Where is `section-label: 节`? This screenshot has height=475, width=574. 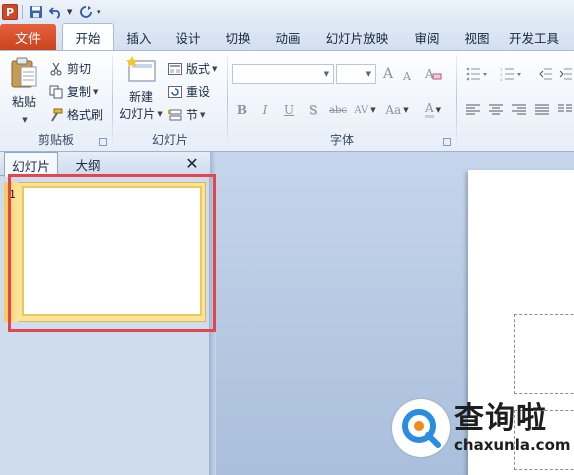 section-label: 节 is located at coordinates (192, 115).